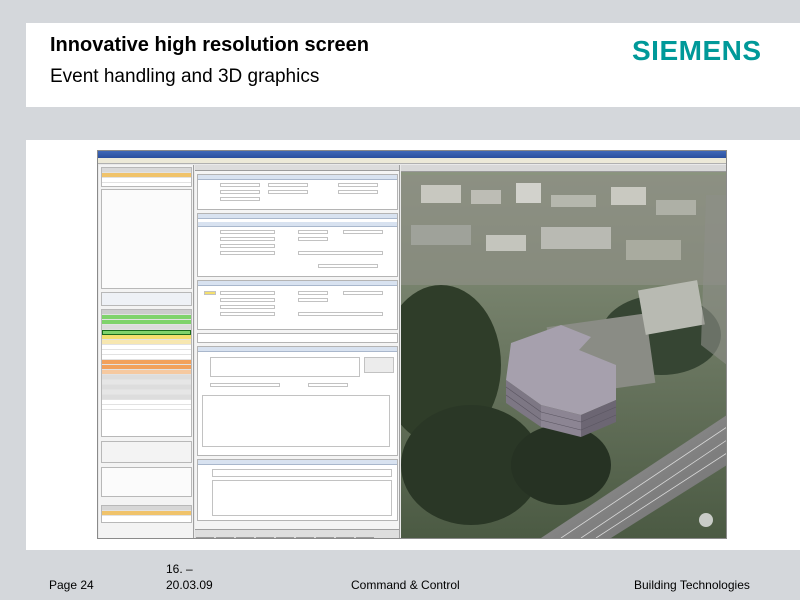 The height and width of the screenshot is (600, 800). Describe the element at coordinates (413, 131) in the screenshot. I see `divider-band` at that location.